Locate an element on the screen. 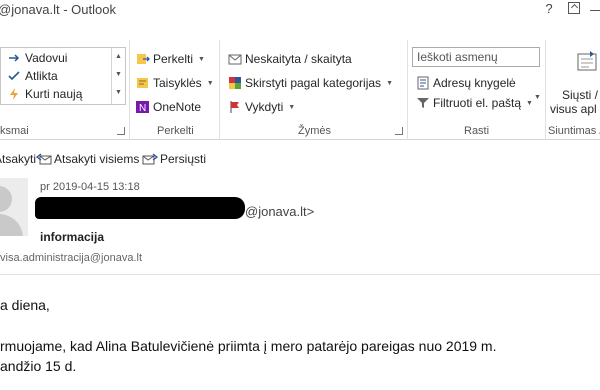 The height and width of the screenshot is (390, 600). quick-step-label: Atlikta is located at coordinates (41, 76).